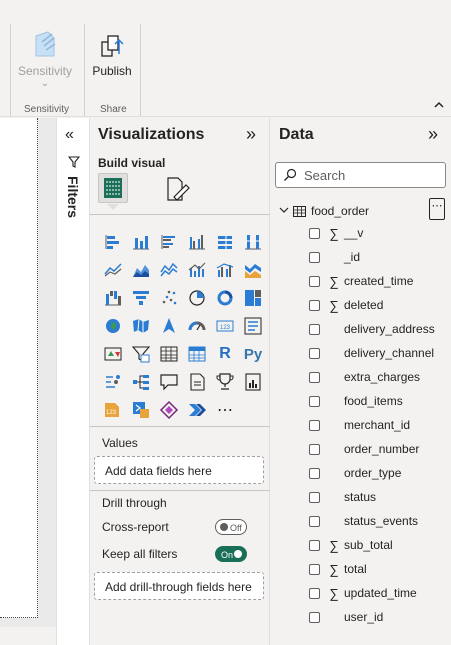 This screenshot has width=451, height=645. What do you see at coordinates (360, 175) in the screenshot?
I see `search-input: Search` at bounding box center [360, 175].